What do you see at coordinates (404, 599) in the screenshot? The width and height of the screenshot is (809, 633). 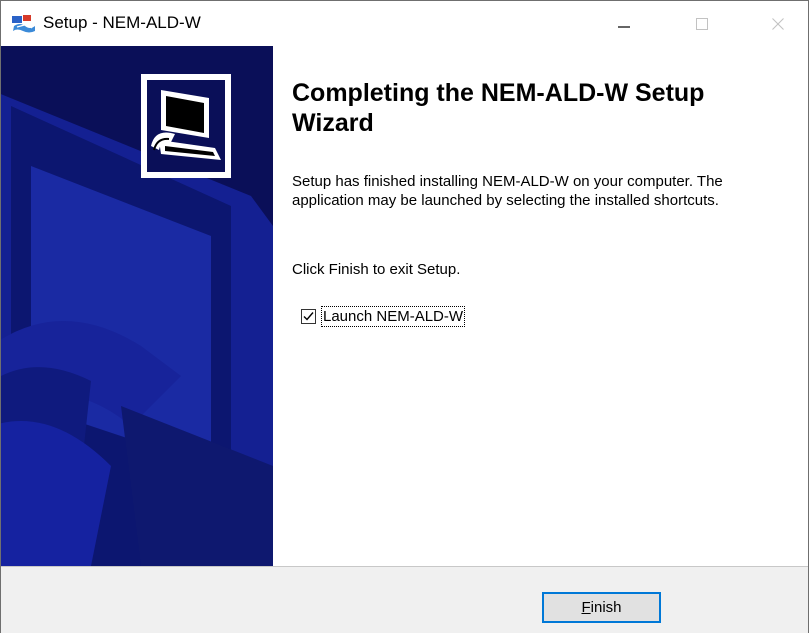 I see `button-bar: Finish` at bounding box center [404, 599].